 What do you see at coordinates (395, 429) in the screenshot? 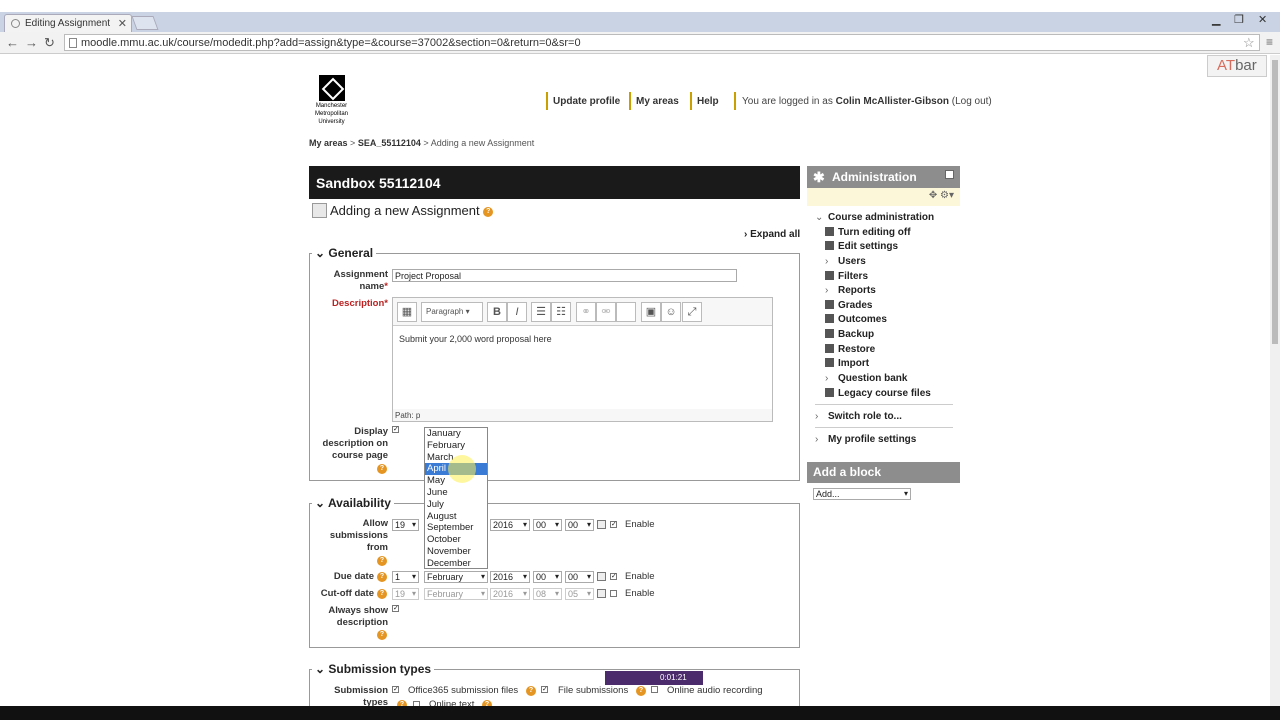
I see `display-description-checkbox: ✓` at bounding box center [395, 429].